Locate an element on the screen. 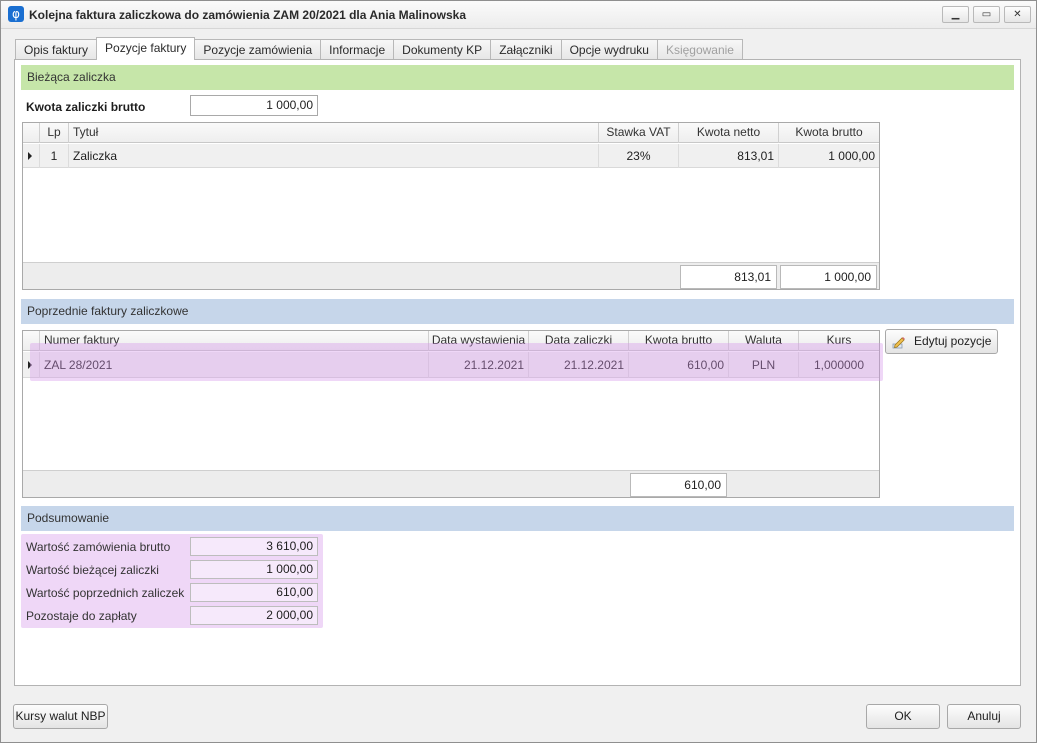 The image size is (1037, 743). ok-button: OK is located at coordinates (903, 716).